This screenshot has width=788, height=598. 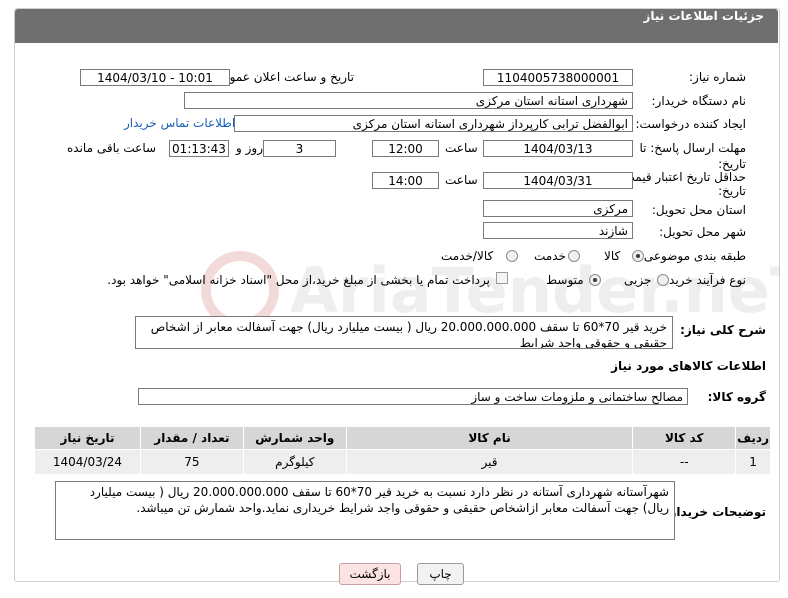 What do you see at coordinates (281, 77) in the screenshot?
I see `announce-label: تاریخ و ساعت اعلان عمومی:` at bounding box center [281, 77].